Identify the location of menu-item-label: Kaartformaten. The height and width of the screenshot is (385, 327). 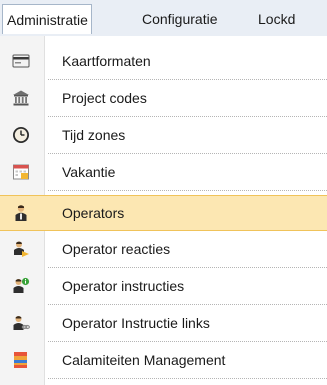
(106, 61).